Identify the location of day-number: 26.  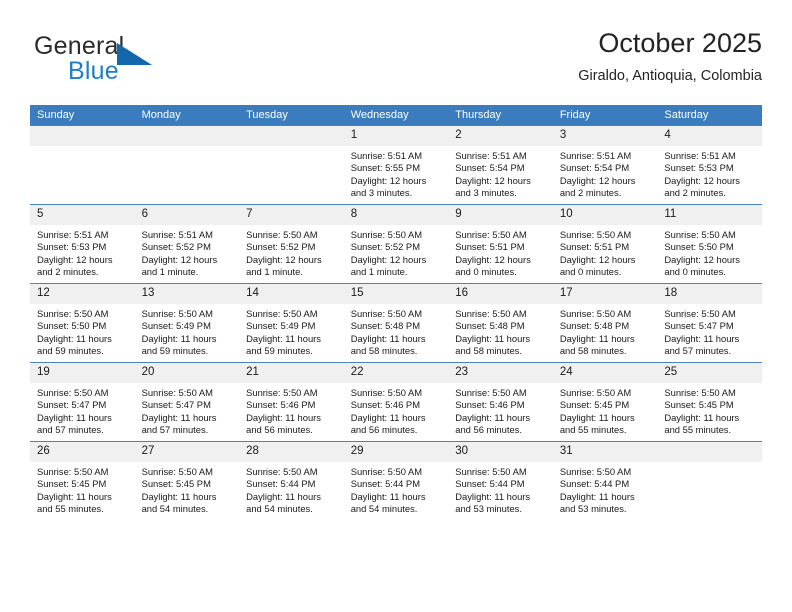
(82, 452).